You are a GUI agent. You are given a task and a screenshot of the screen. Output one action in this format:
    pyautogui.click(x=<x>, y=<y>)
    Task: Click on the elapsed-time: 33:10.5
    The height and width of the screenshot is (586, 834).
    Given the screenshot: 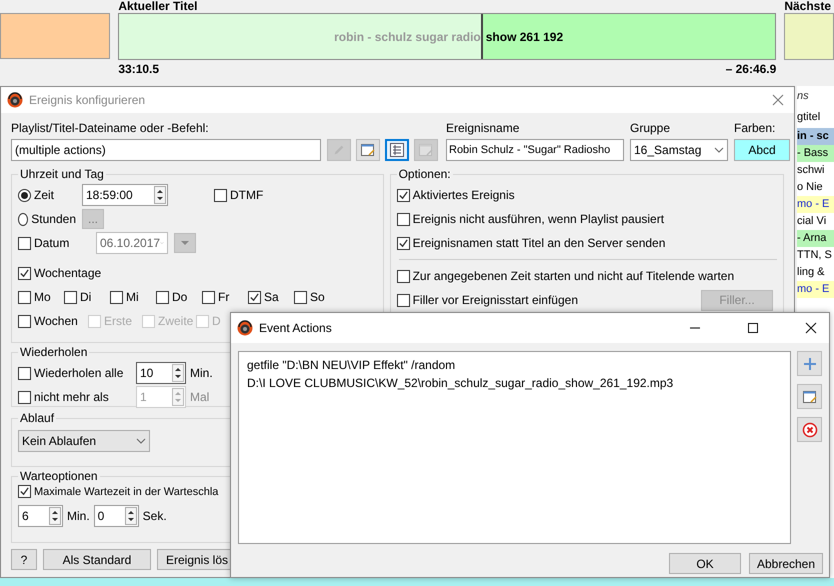 What is the action you would take?
    pyautogui.click(x=139, y=69)
    